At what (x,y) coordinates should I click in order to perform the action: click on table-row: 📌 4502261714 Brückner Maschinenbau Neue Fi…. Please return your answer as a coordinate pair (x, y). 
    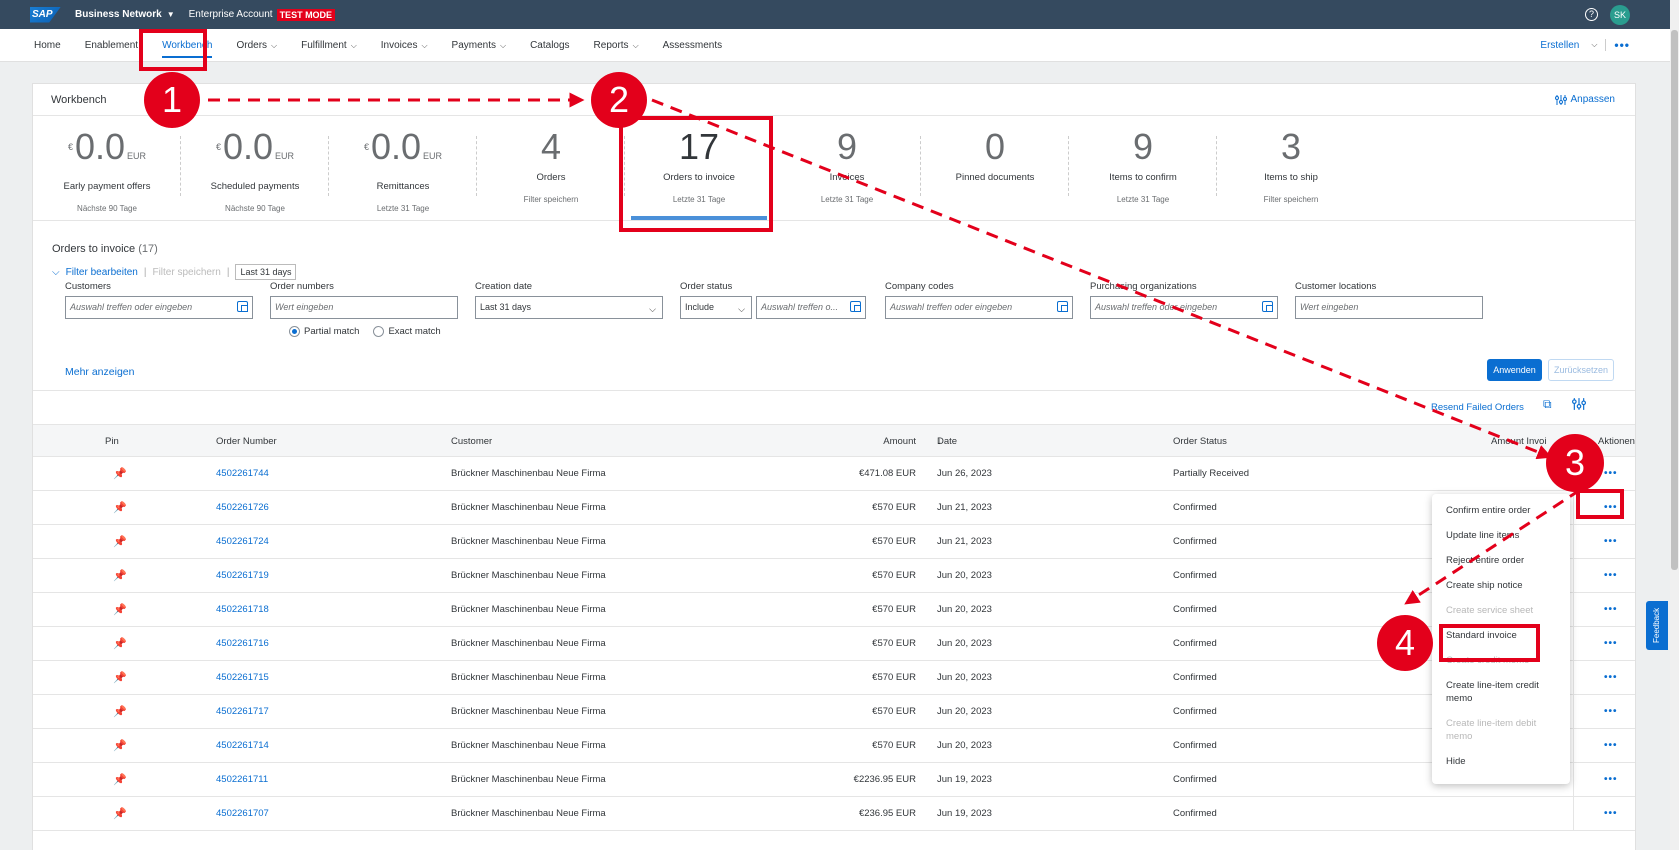
    Looking at the image, I should click on (834, 746).